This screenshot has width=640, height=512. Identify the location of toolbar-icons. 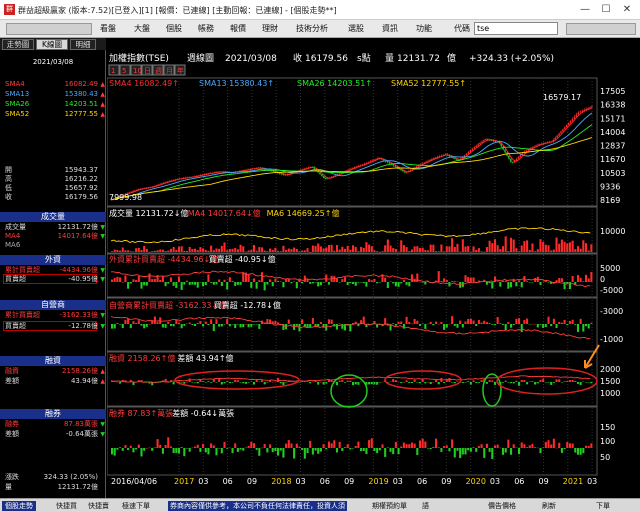
(49, 29).